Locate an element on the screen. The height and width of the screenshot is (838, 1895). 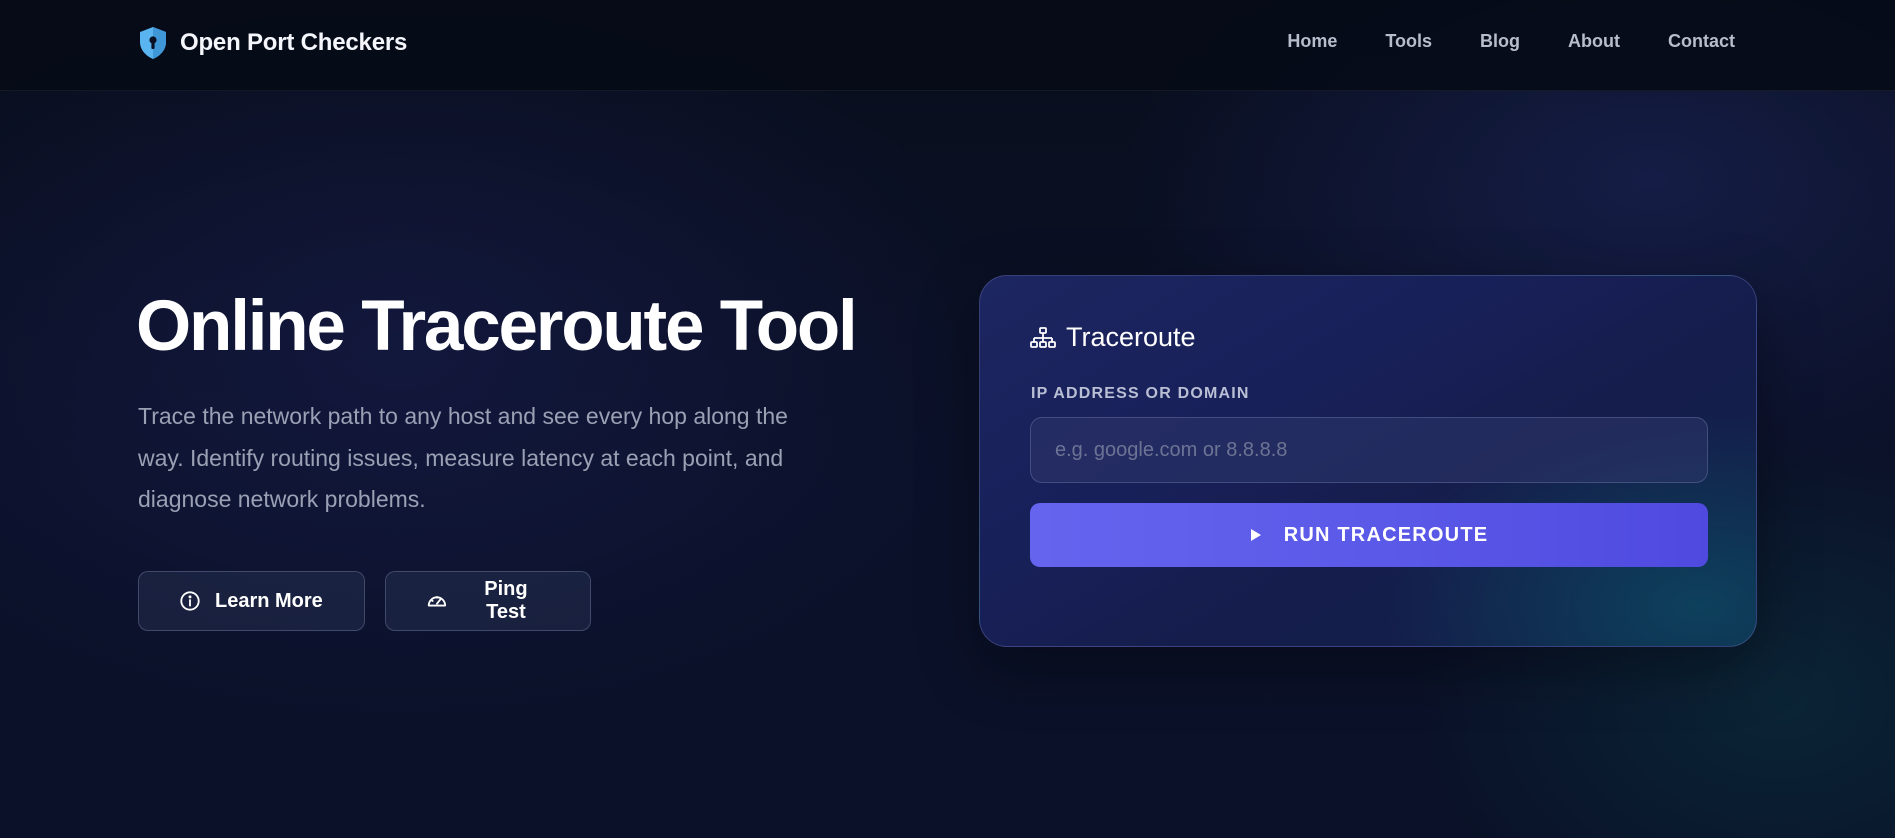
nav-link-home: Home is located at coordinates (1312, 41).